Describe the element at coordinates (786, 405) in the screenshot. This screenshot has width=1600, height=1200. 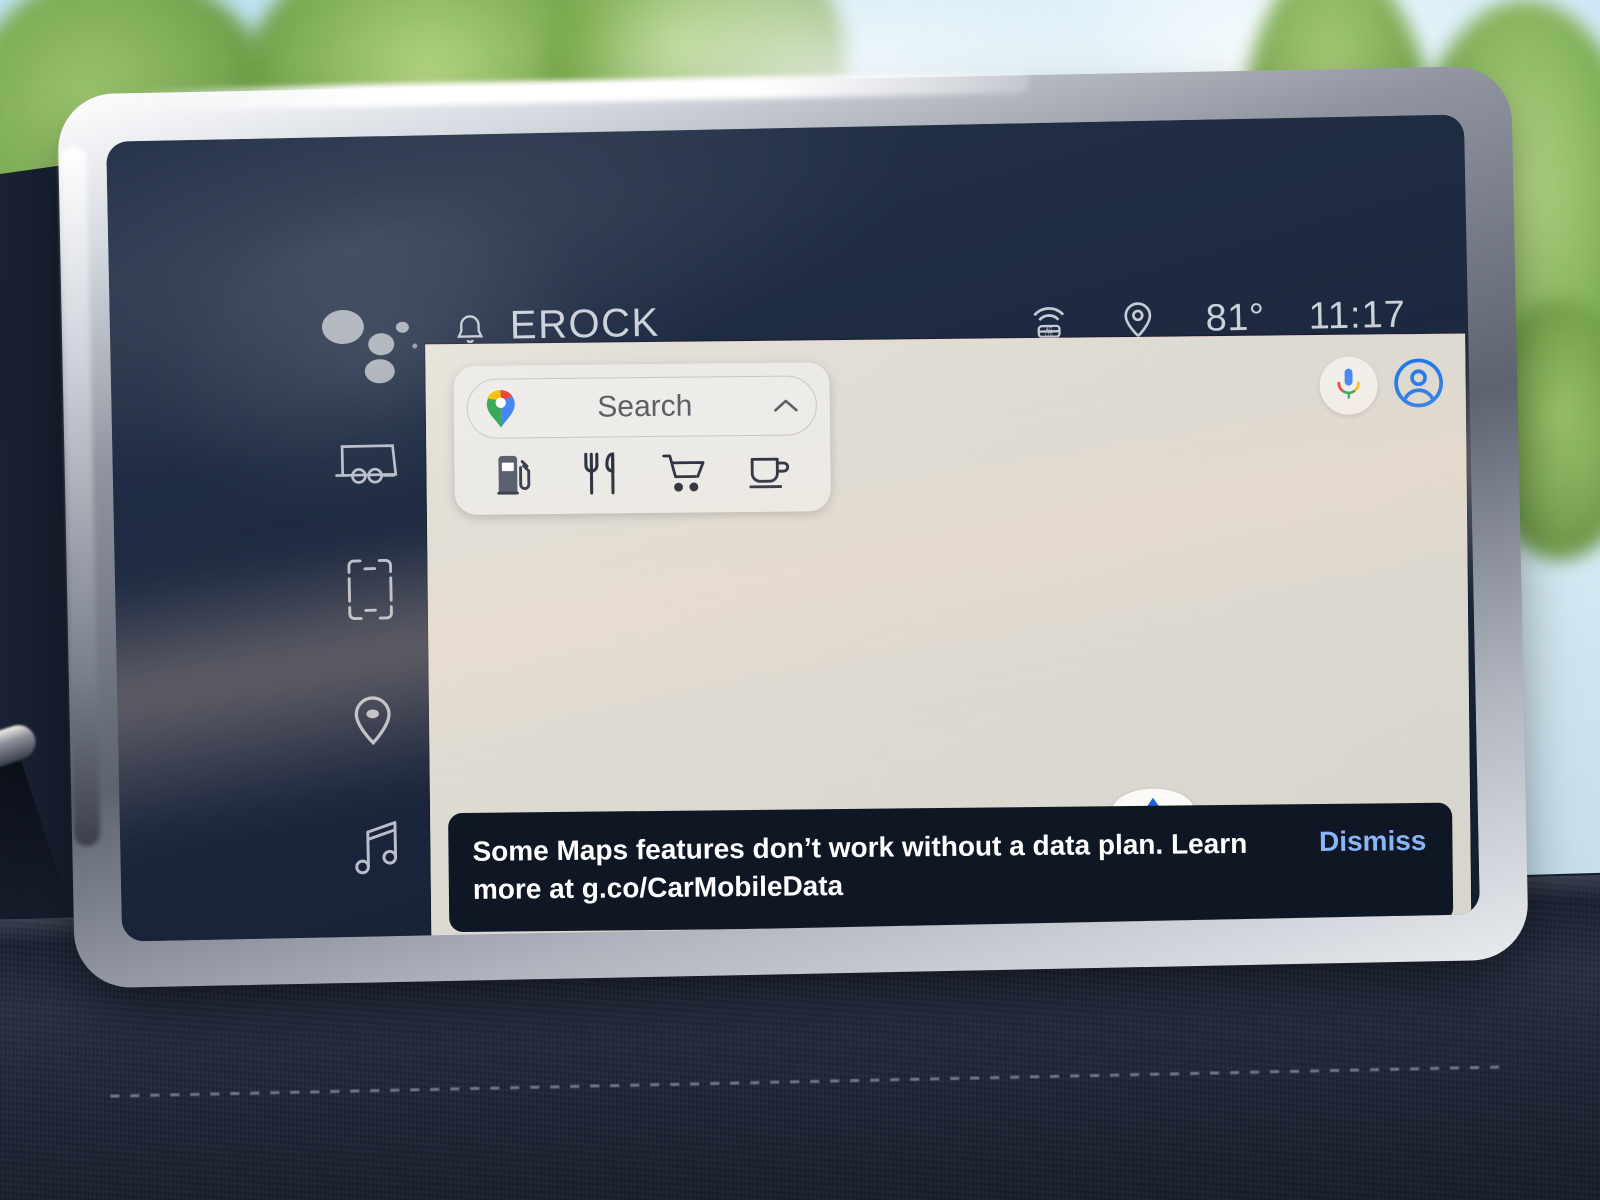
I see `chevron-up-icon` at that location.